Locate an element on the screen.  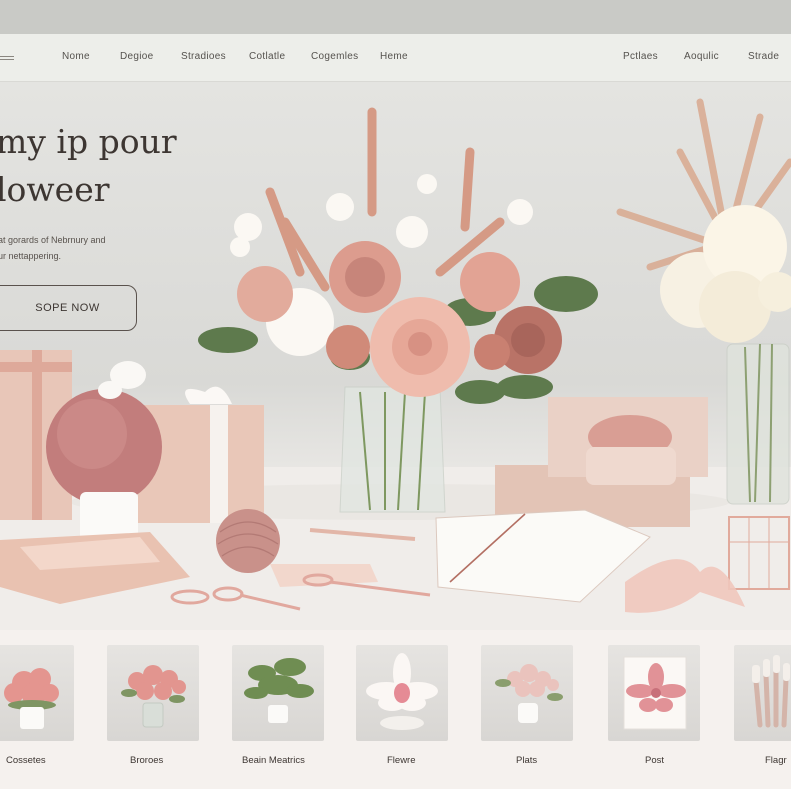
blush-flower-vase-icon is located at coordinates (529, 693).